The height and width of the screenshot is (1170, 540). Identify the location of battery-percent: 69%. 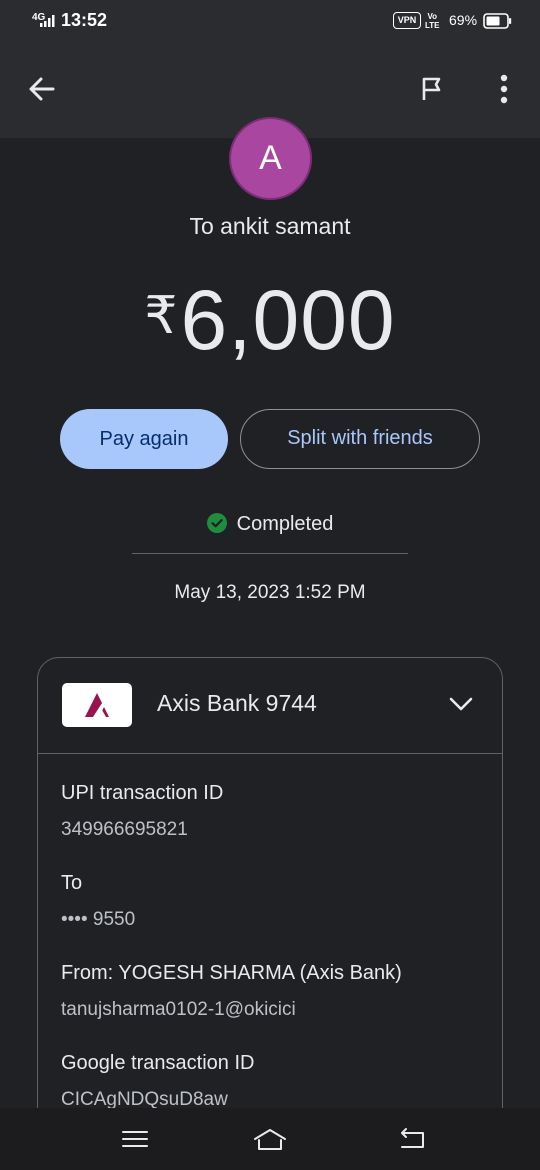
(463, 20).